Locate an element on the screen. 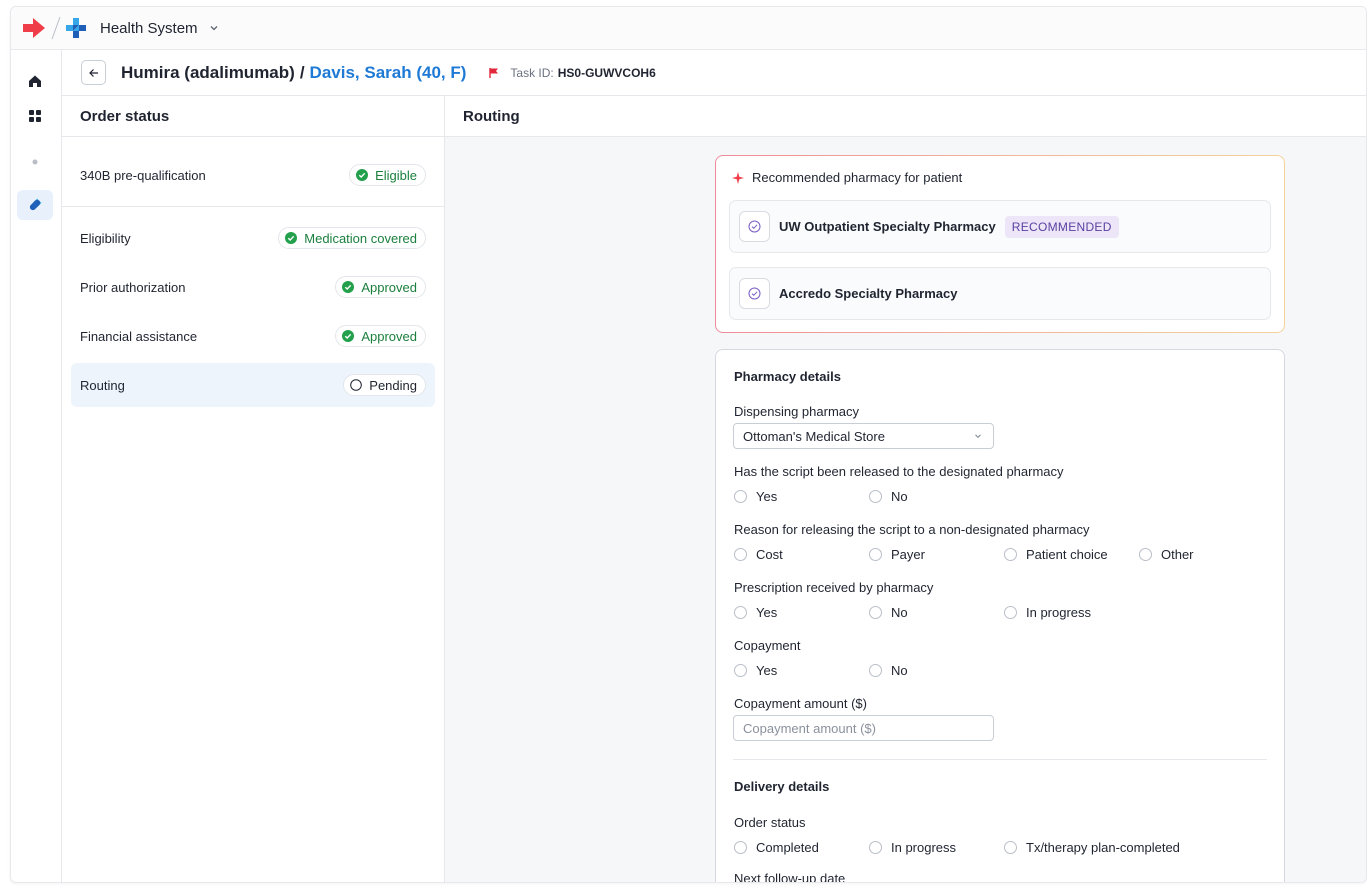 Image resolution: width=1367 pixels, height=893 pixels. radio-label: In progress is located at coordinates (924, 847).